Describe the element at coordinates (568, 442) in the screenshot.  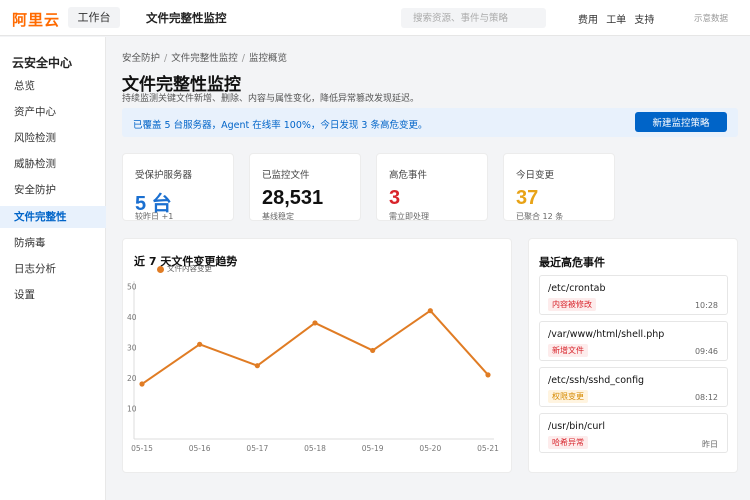
I see `event-tag: 哈希异常` at that location.